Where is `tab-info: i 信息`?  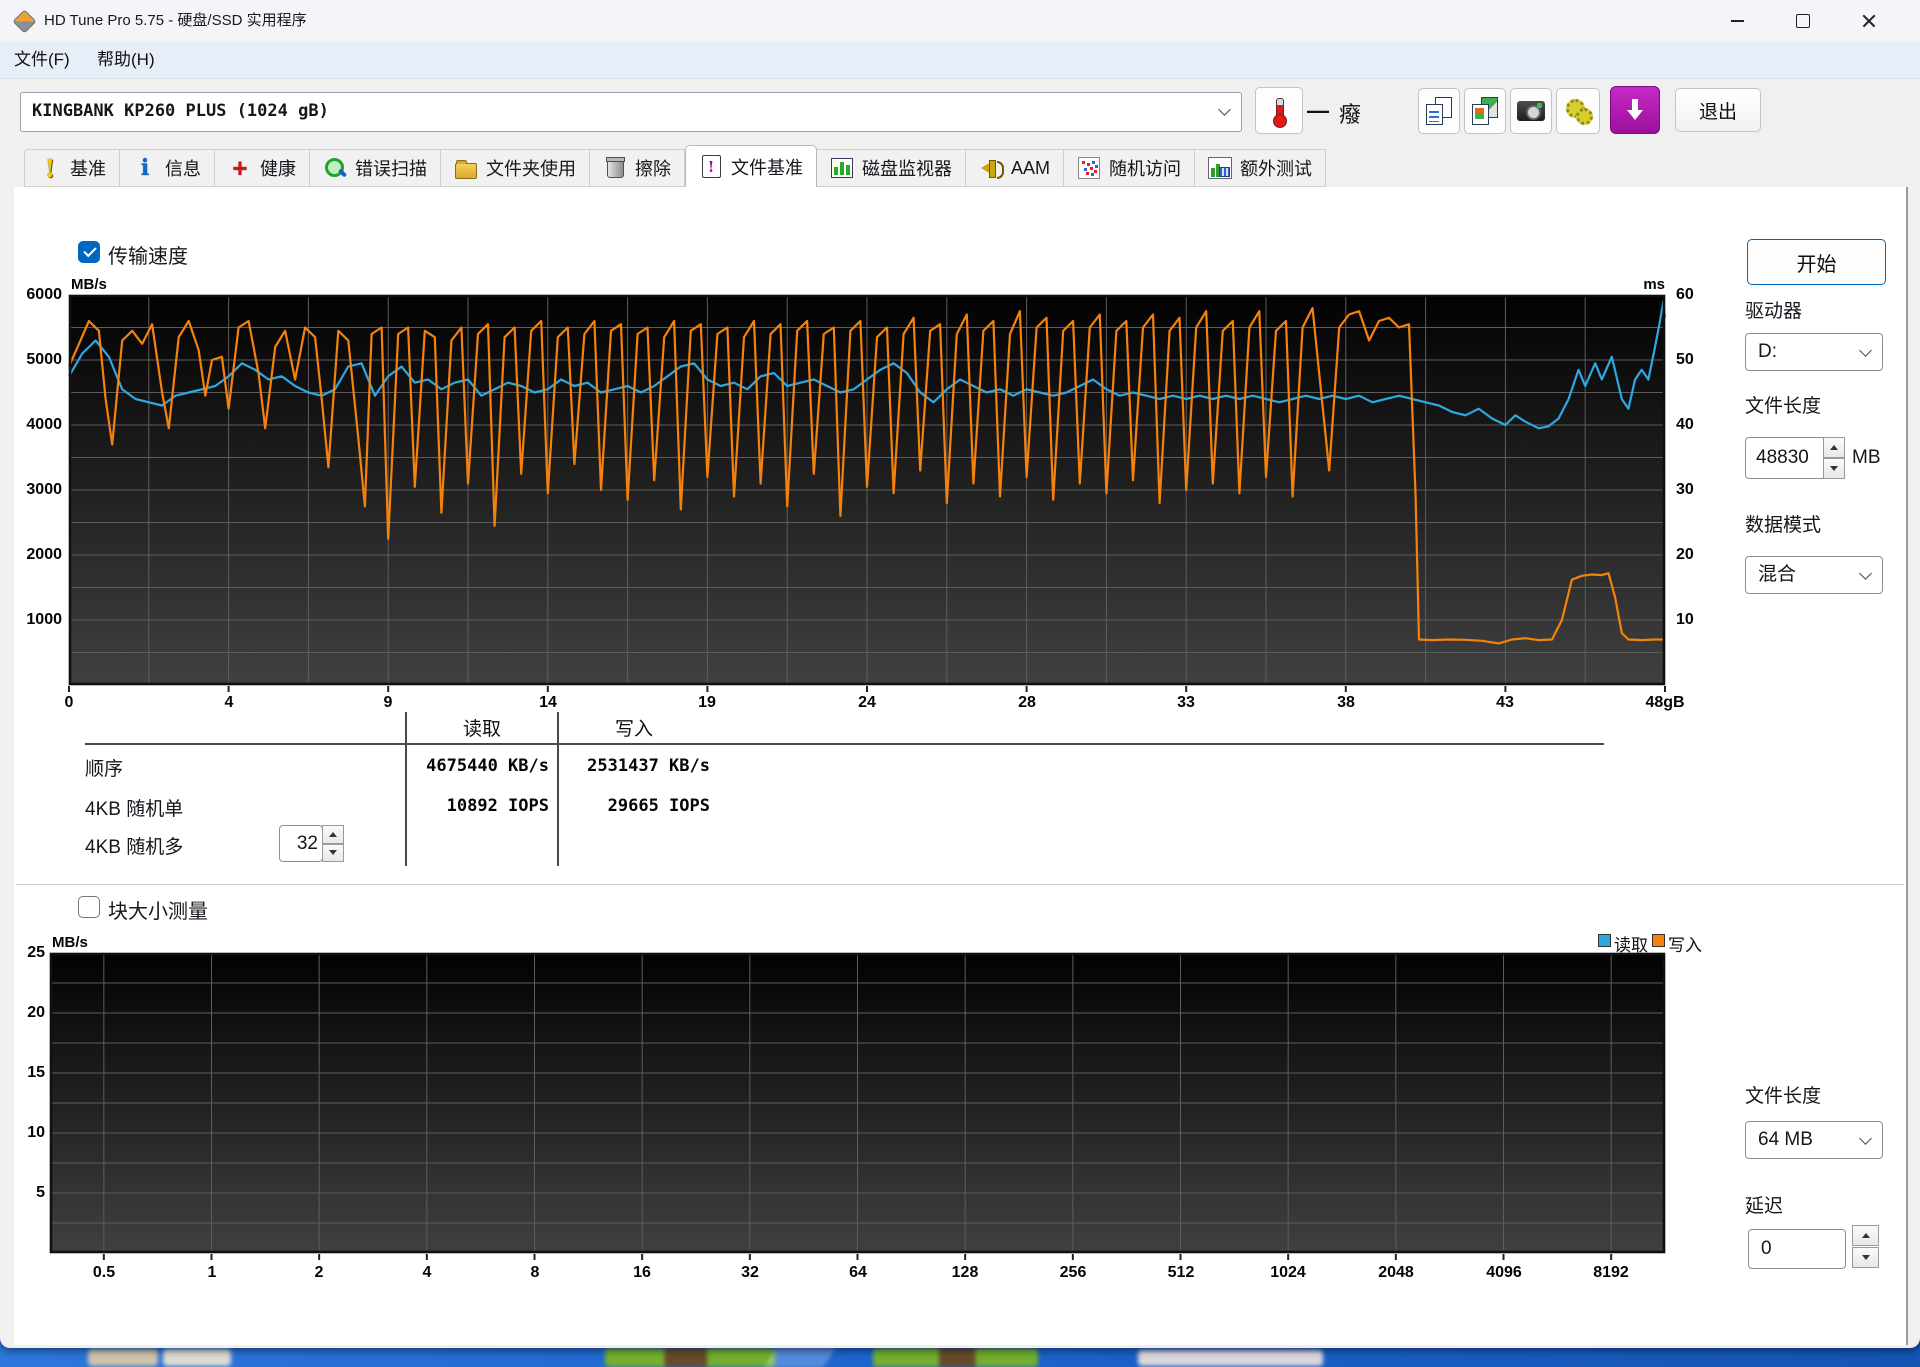 tab-info: i 信息 is located at coordinates (167, 168).